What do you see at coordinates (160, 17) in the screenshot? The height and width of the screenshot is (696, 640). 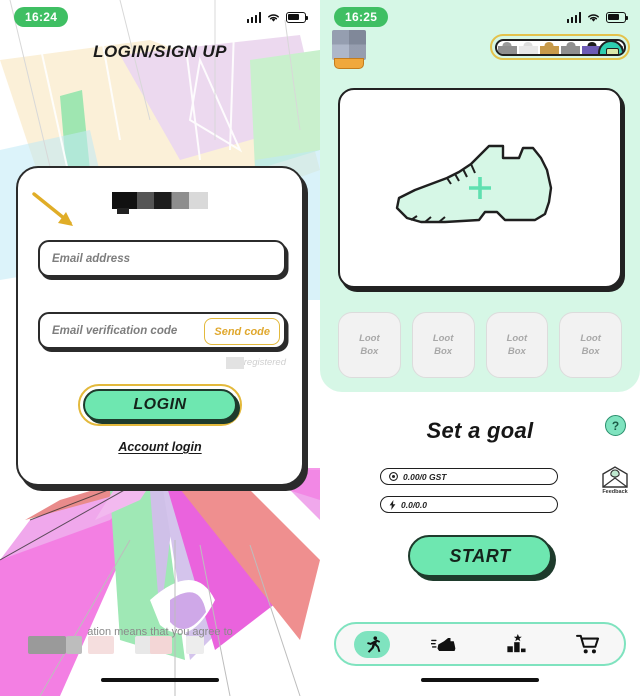 I see `status-bar-left: 16:24` at bounding box center [160, 17].